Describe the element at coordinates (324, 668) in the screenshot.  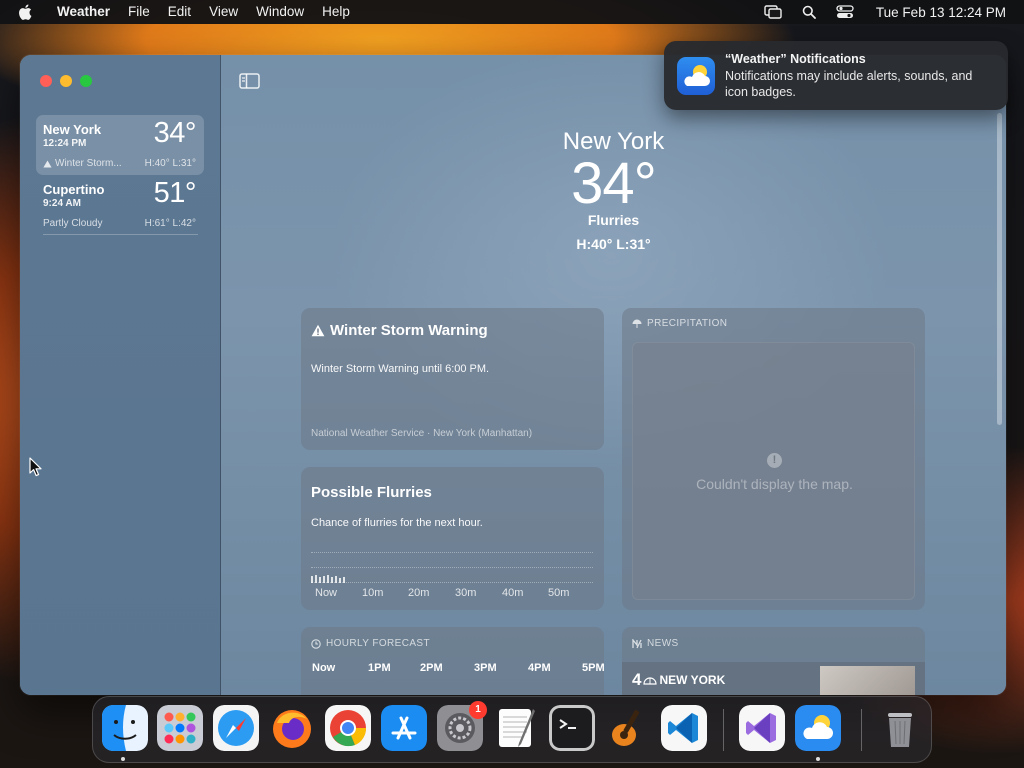
I see `hourly-time: Now` at that location.